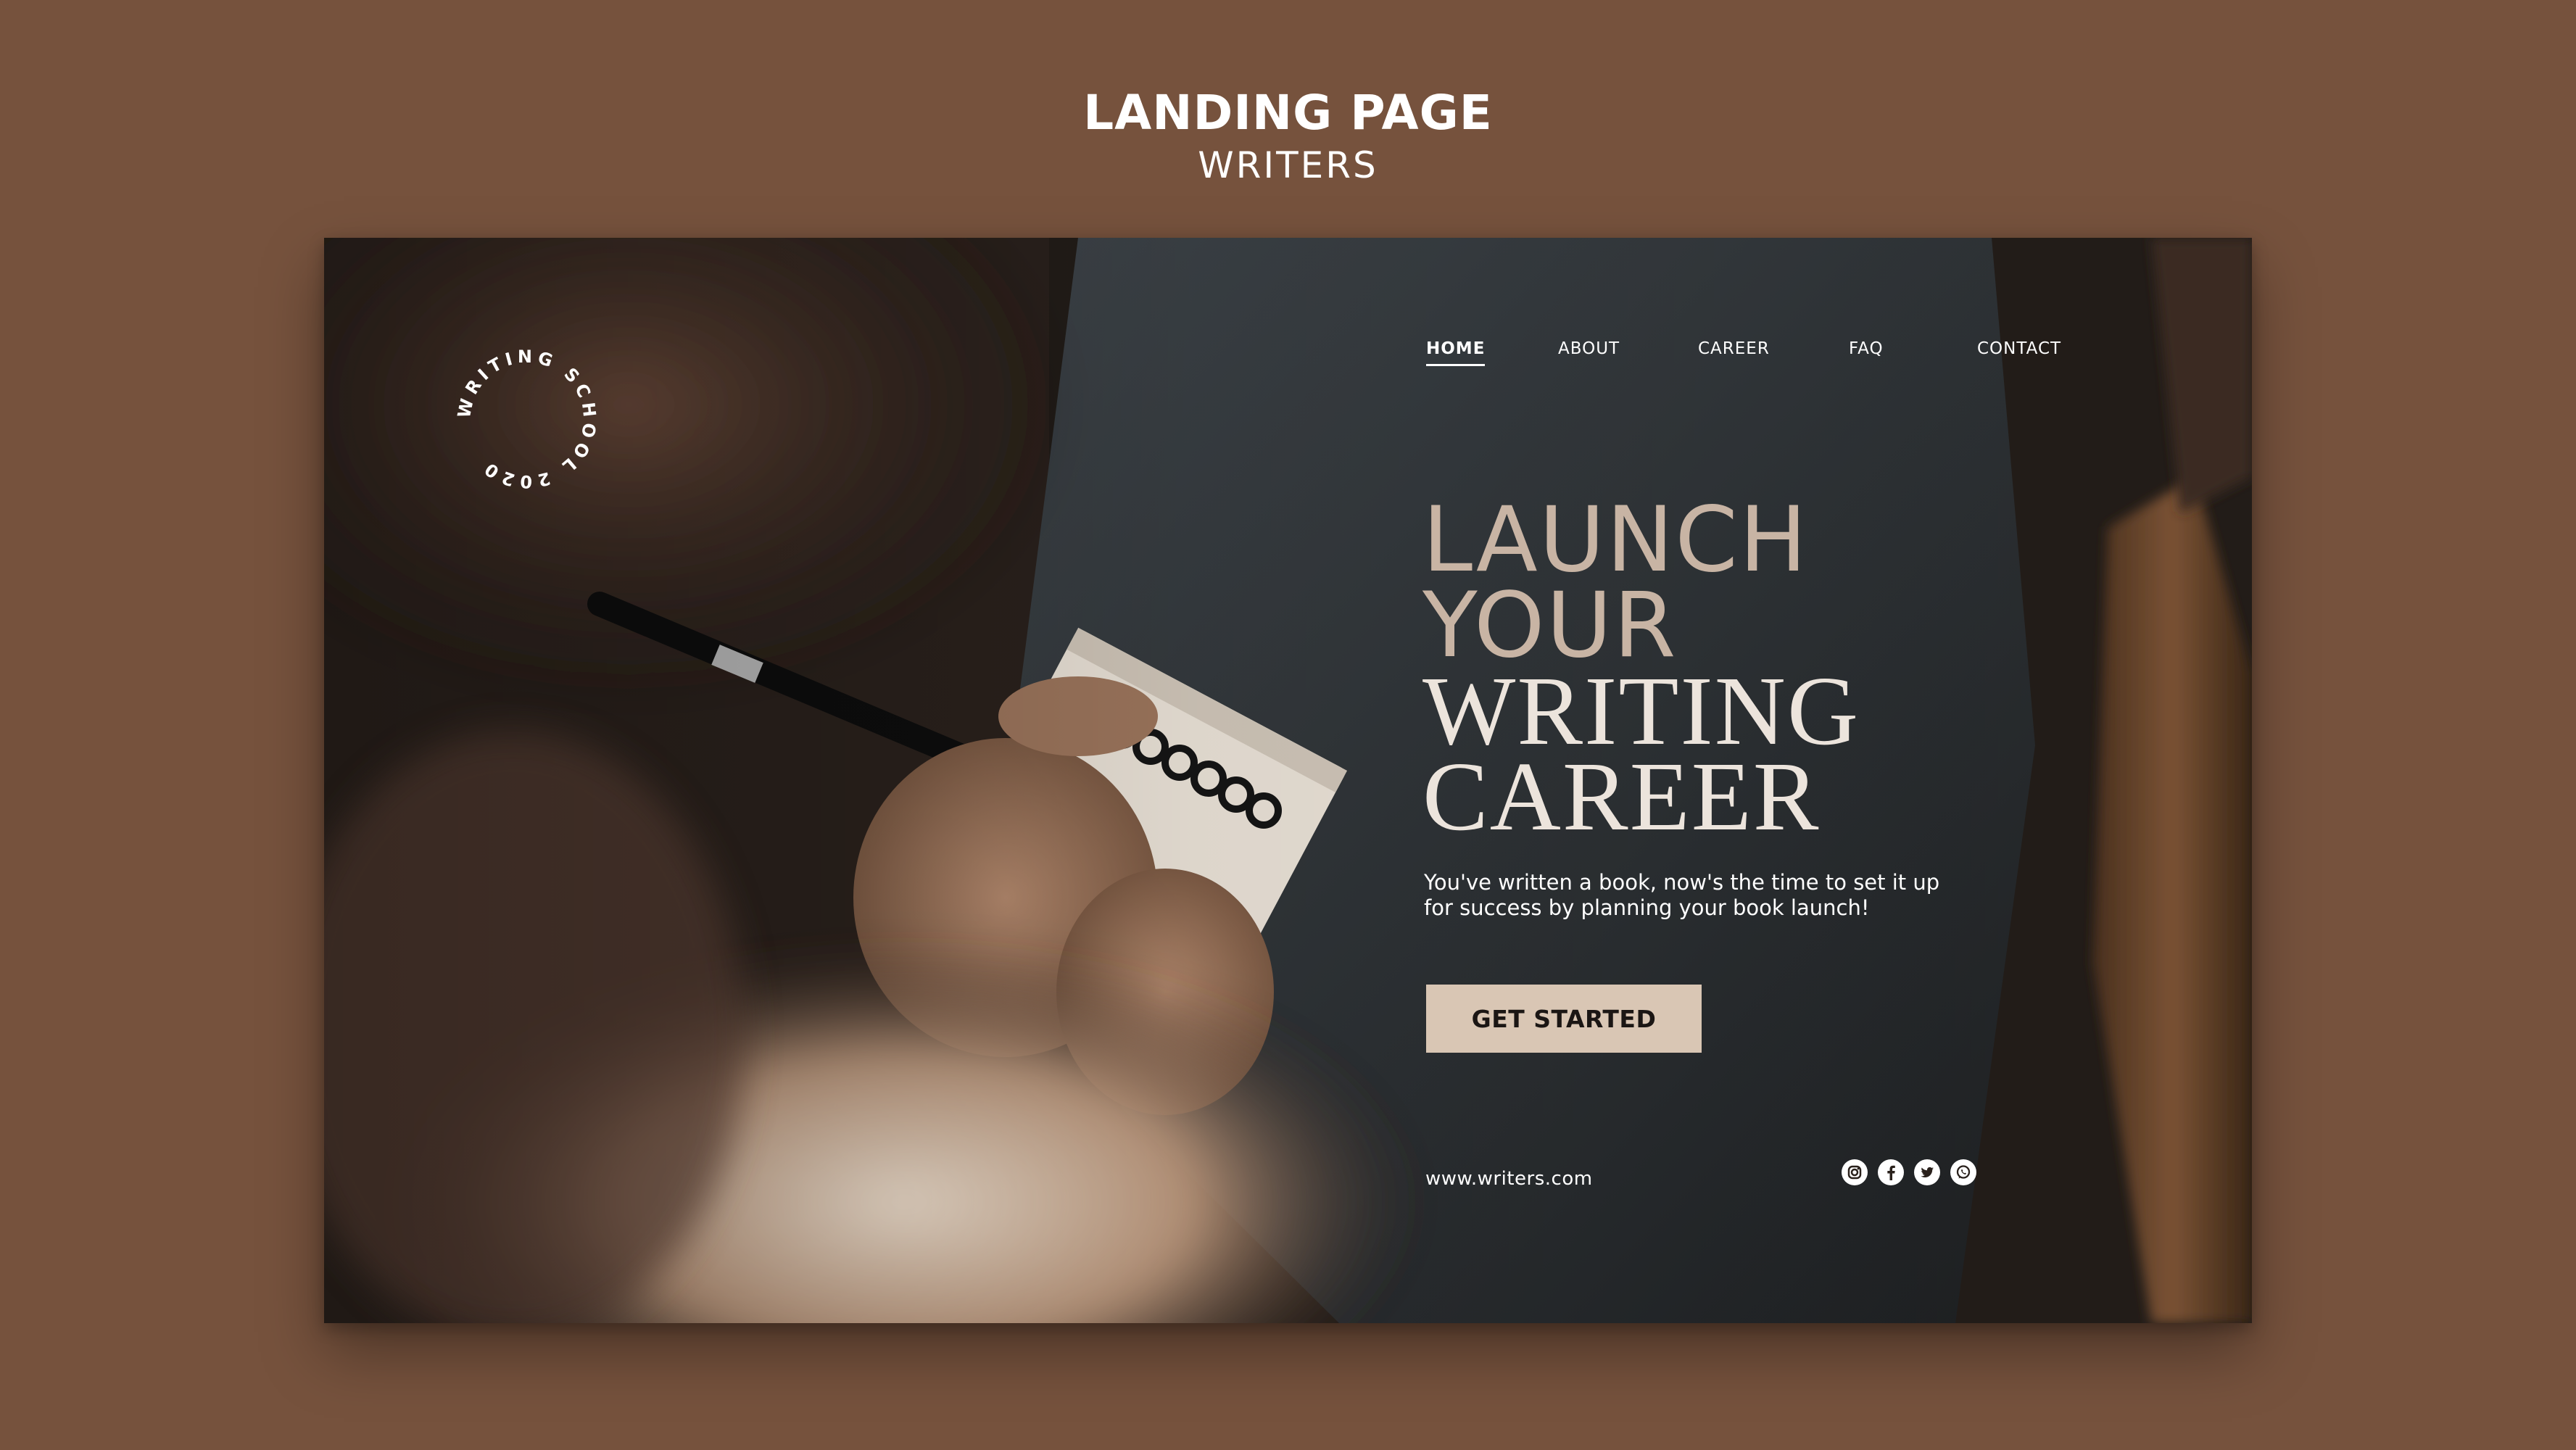  What do you see at coordinates (1550, 625) in the screenshot?
I see `hero-title-line2: YOUR` at bounding box center [1550, 625].